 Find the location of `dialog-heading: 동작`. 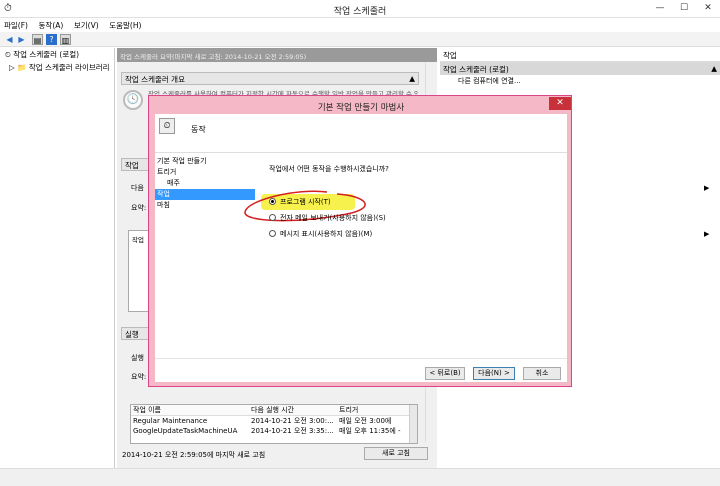

dialog-heading: 동작 is located at coordinates (198, 129).